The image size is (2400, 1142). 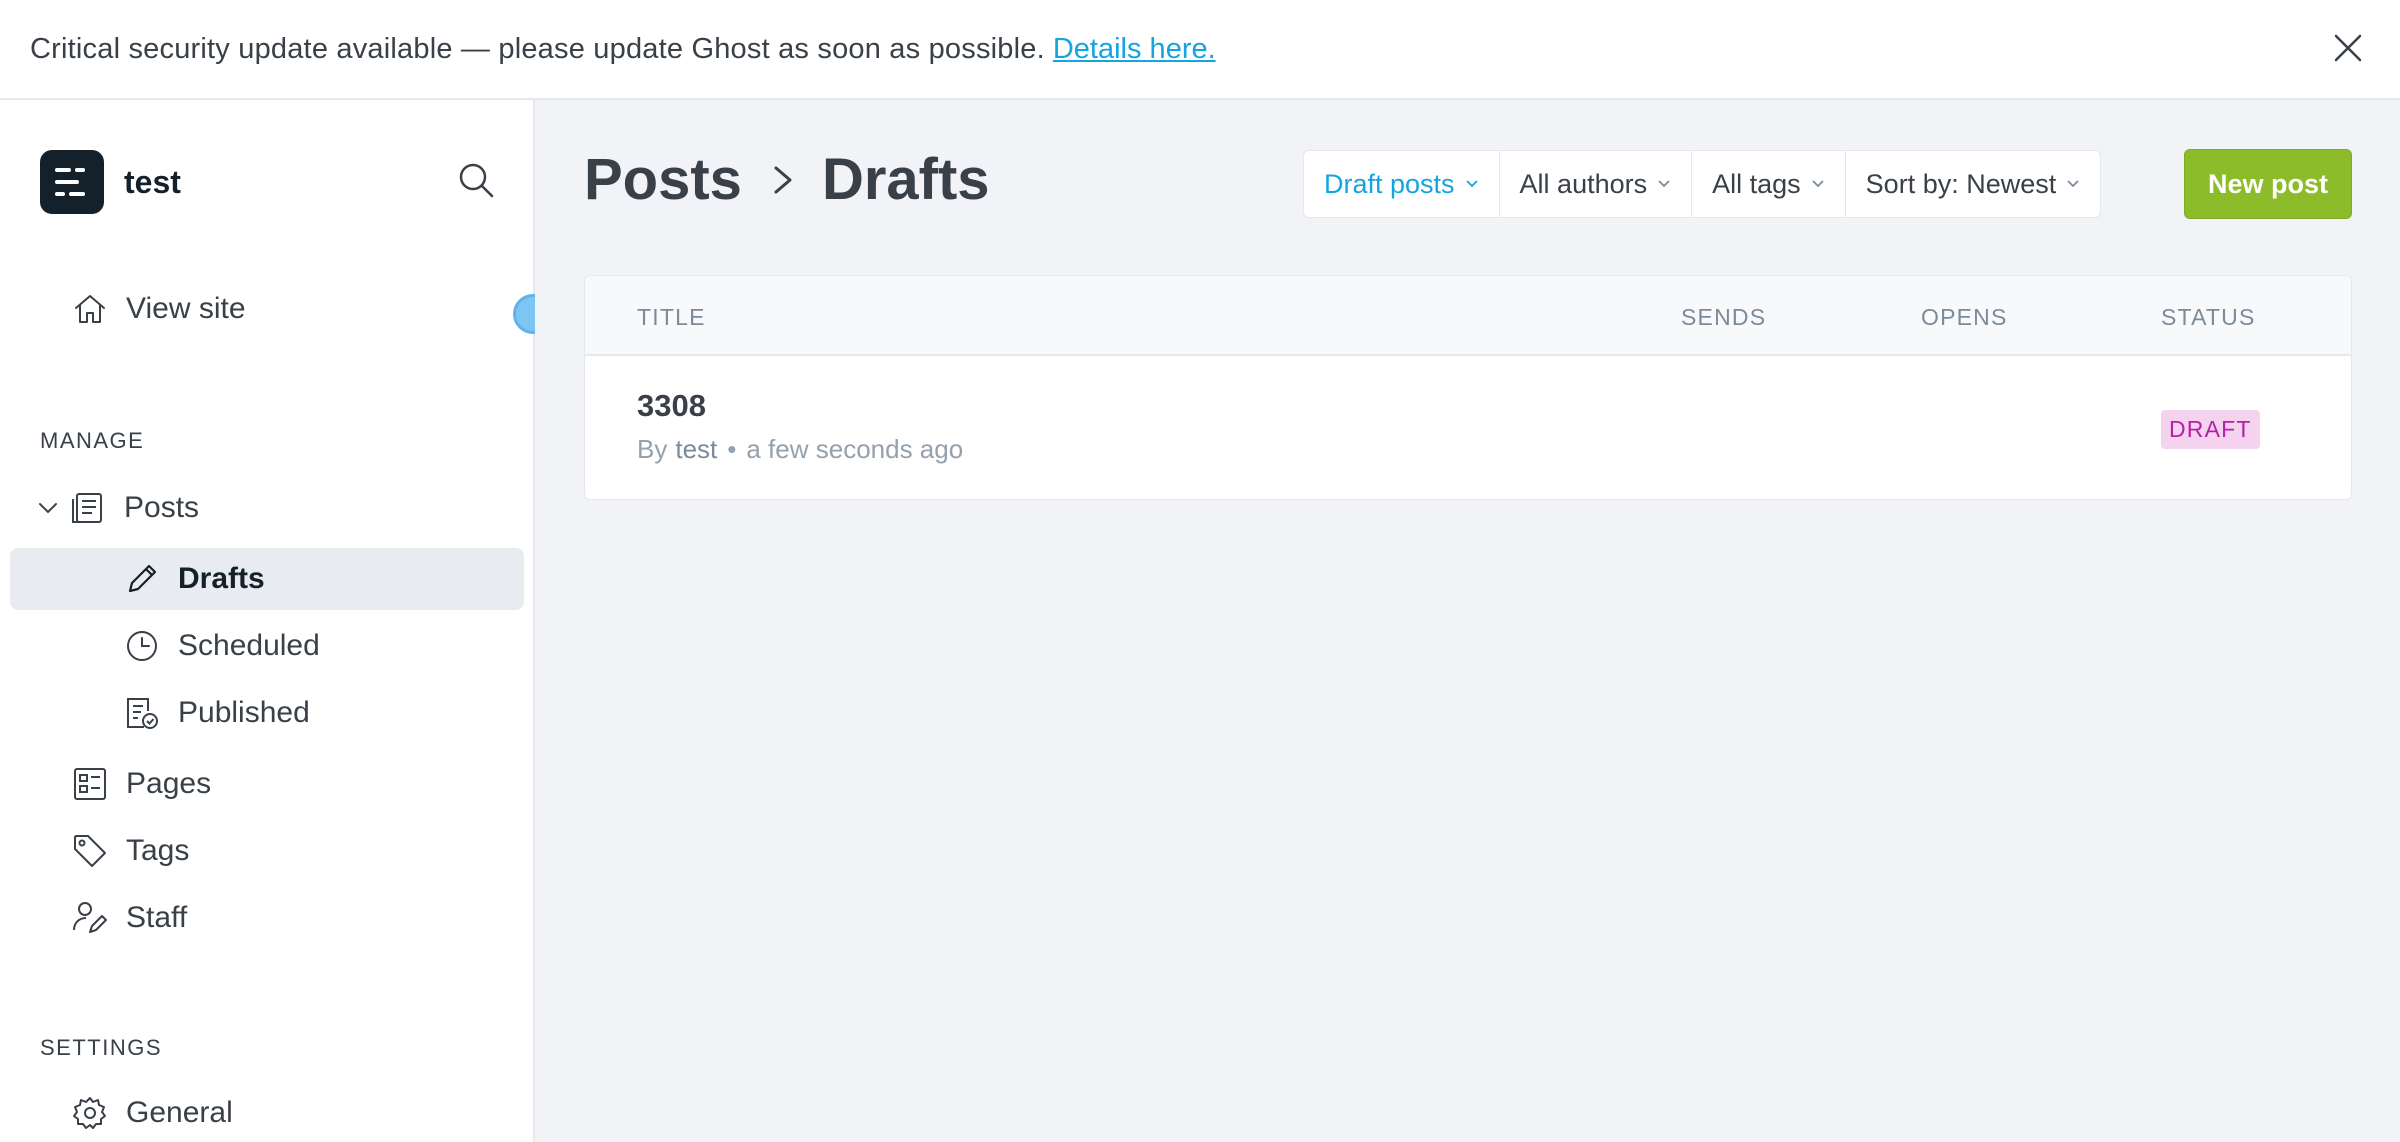 I want to click on site-name: test, so click(x=152, y=181).